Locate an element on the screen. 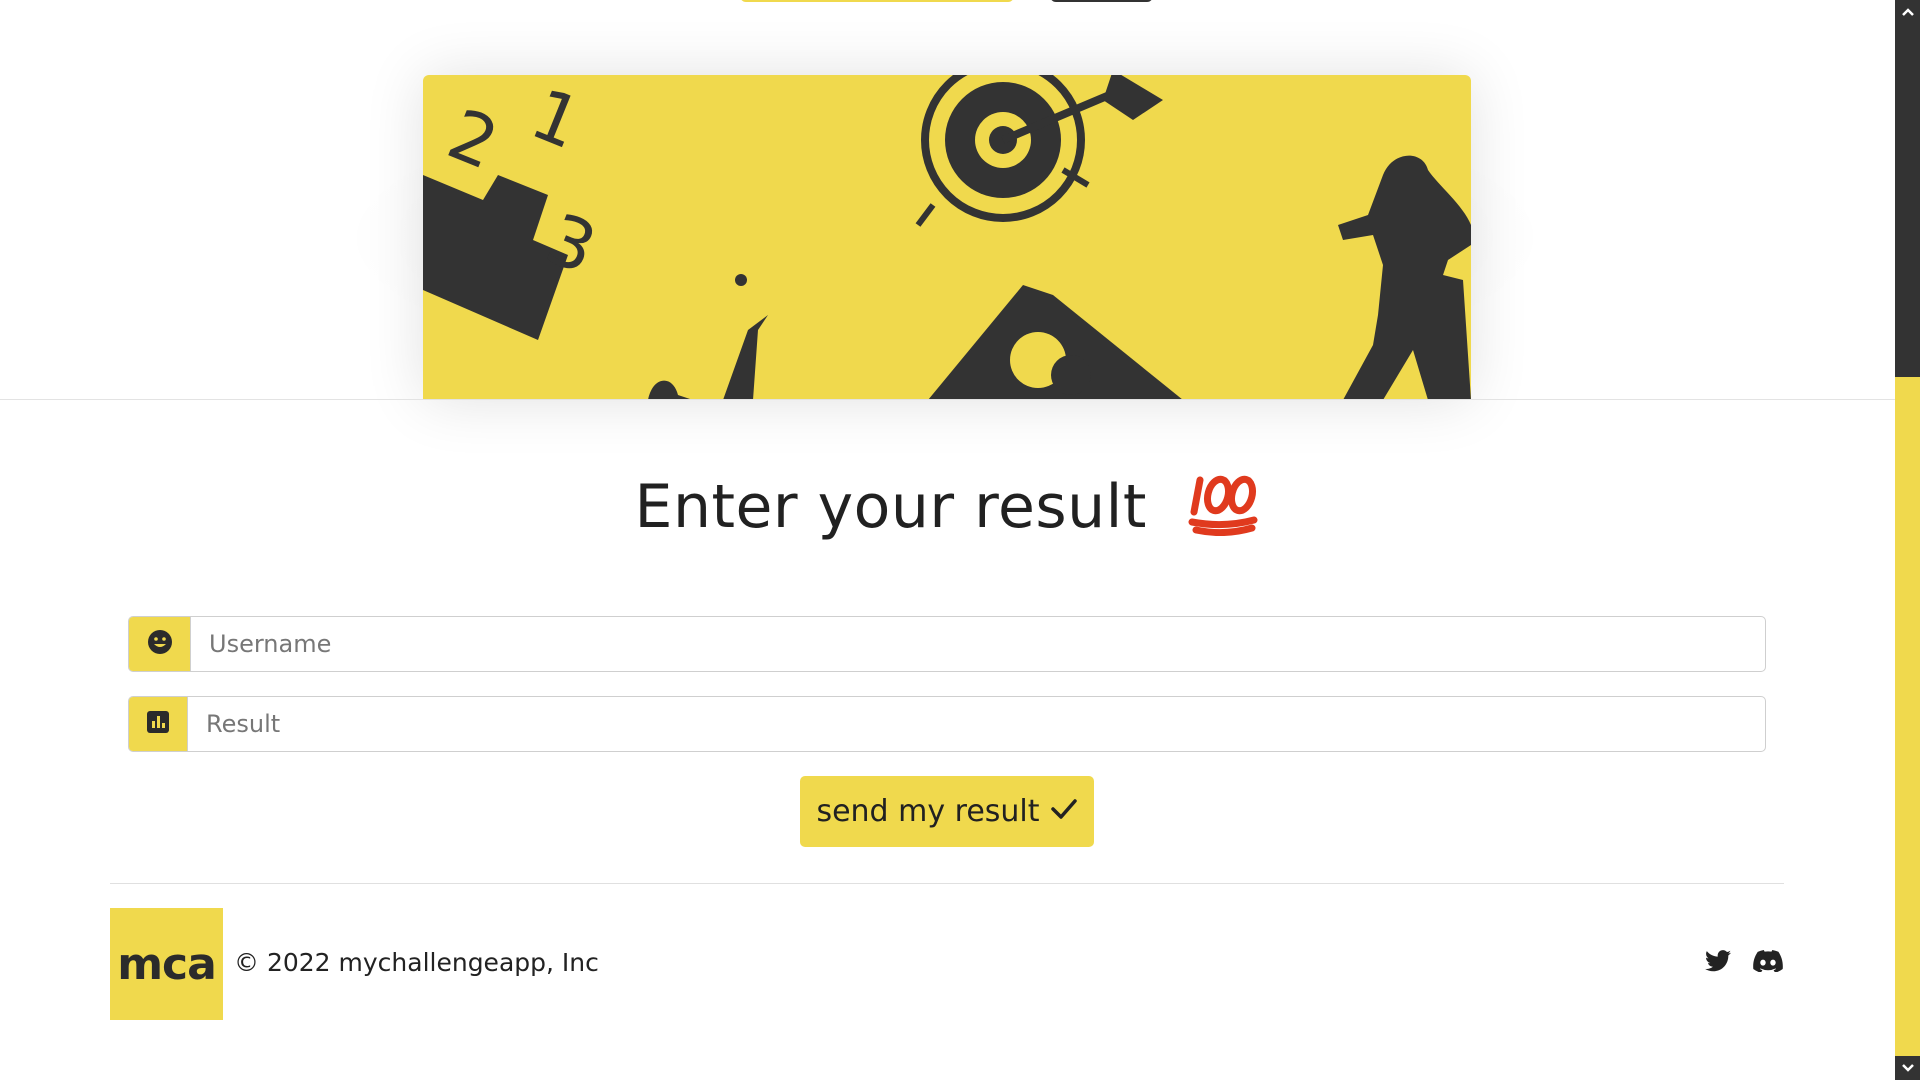 This screenshot has width=1920, height=1080. hero-divider is located at coordinates (947, 399).